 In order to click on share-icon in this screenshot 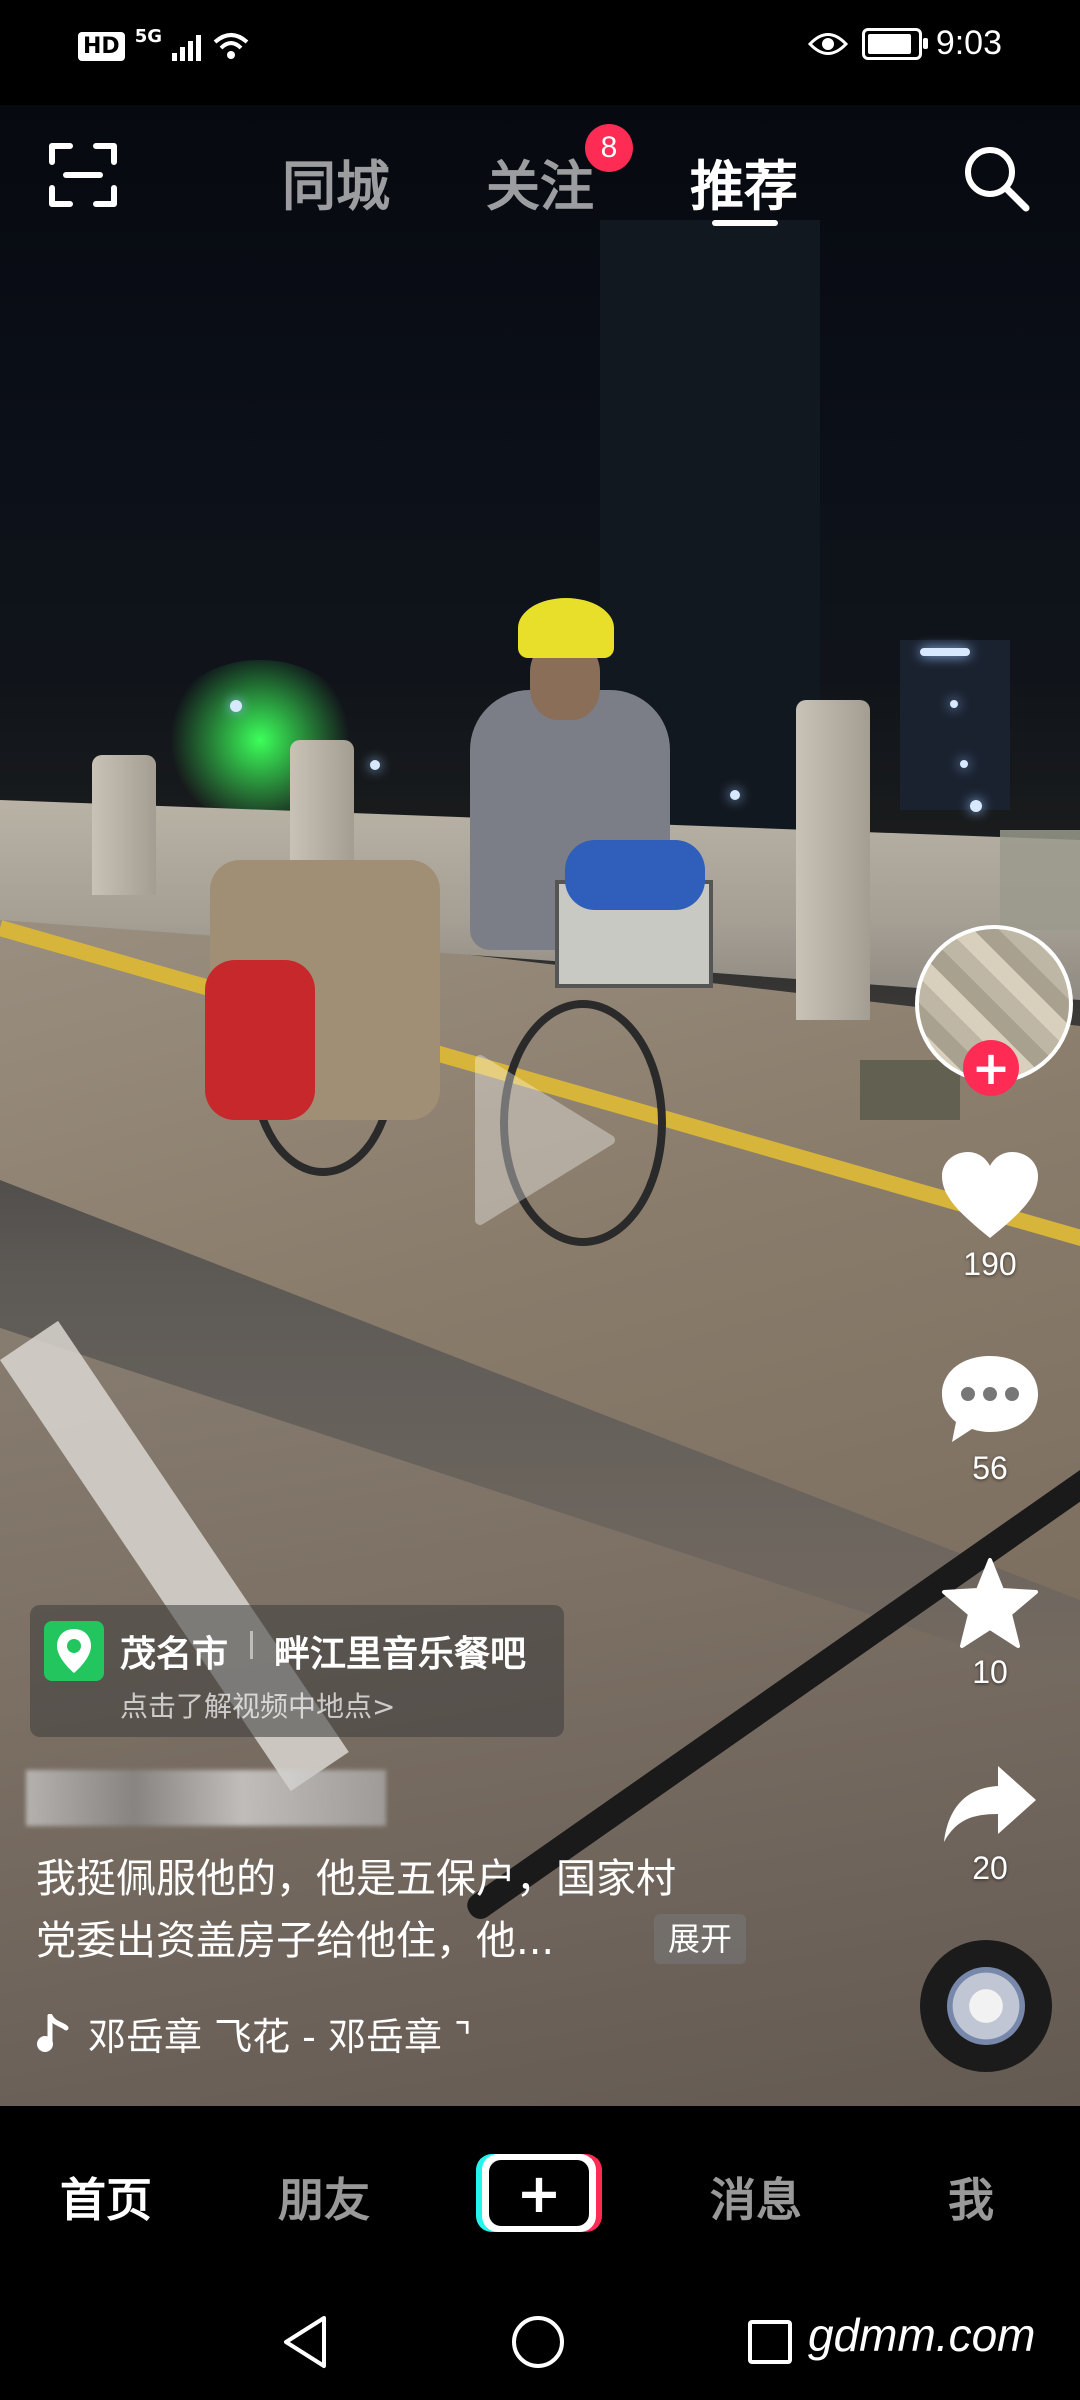, I will do `click(990, 1804)`.